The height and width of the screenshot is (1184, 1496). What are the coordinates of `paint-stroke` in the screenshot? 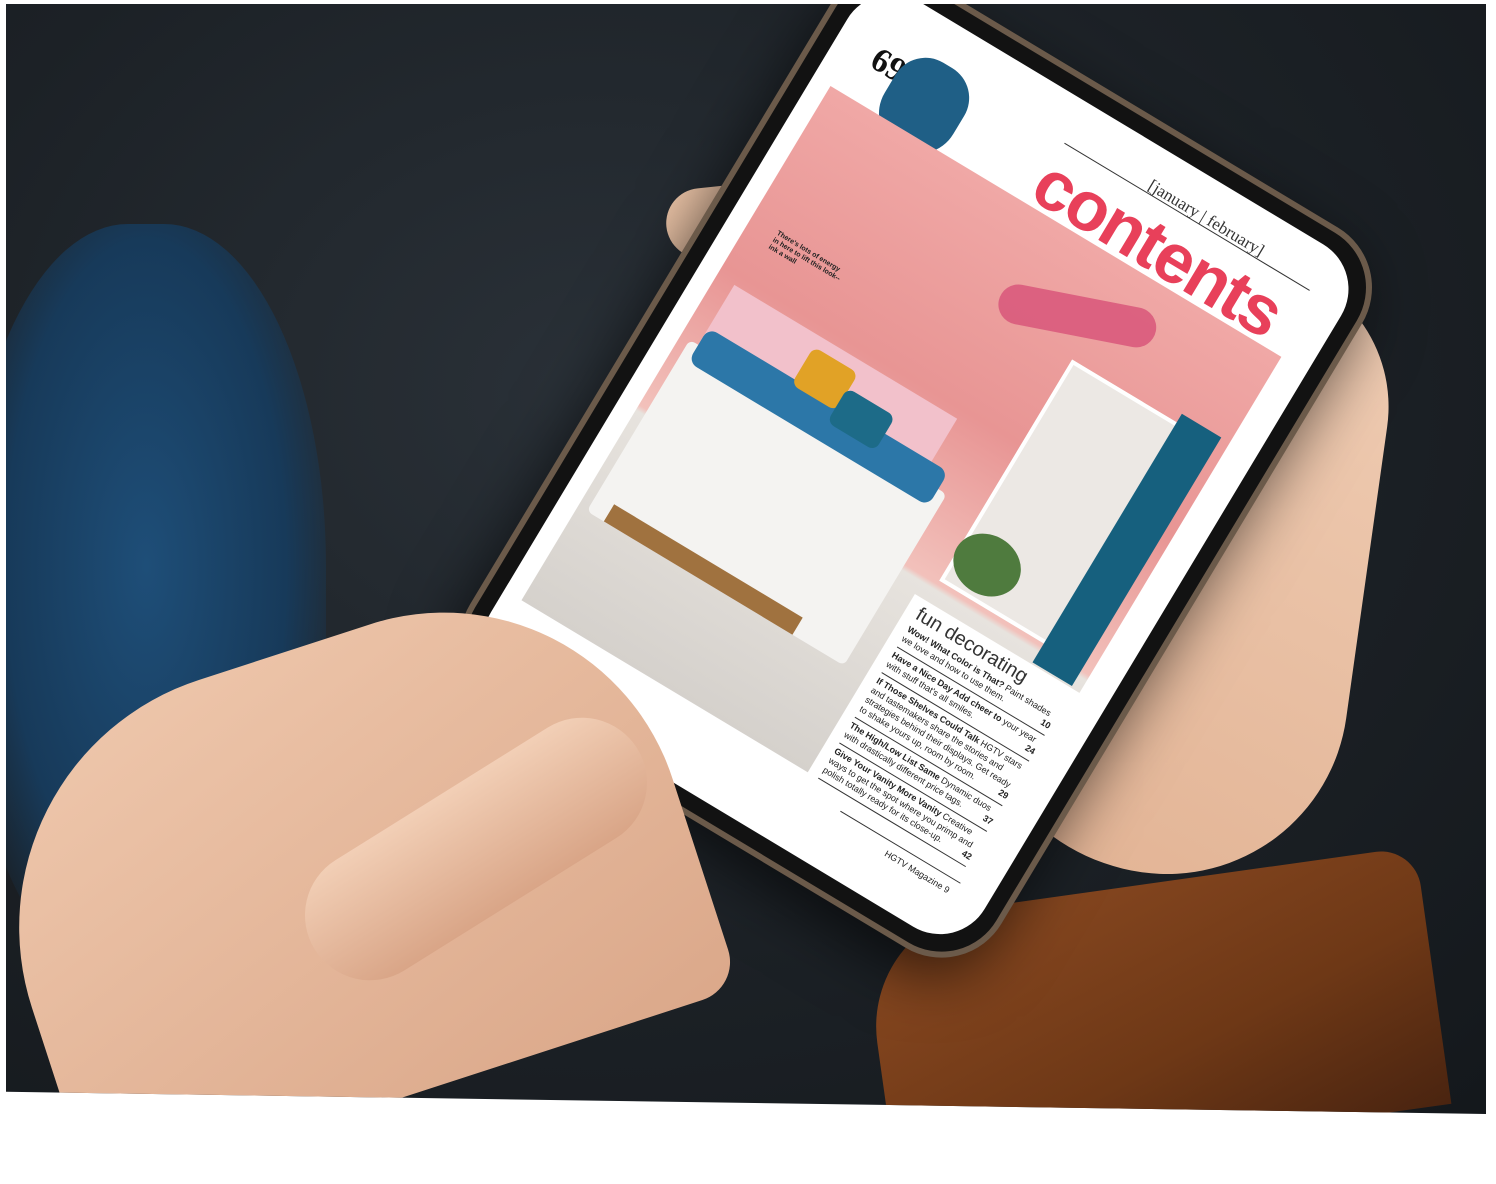 It's located at (1077, 316).